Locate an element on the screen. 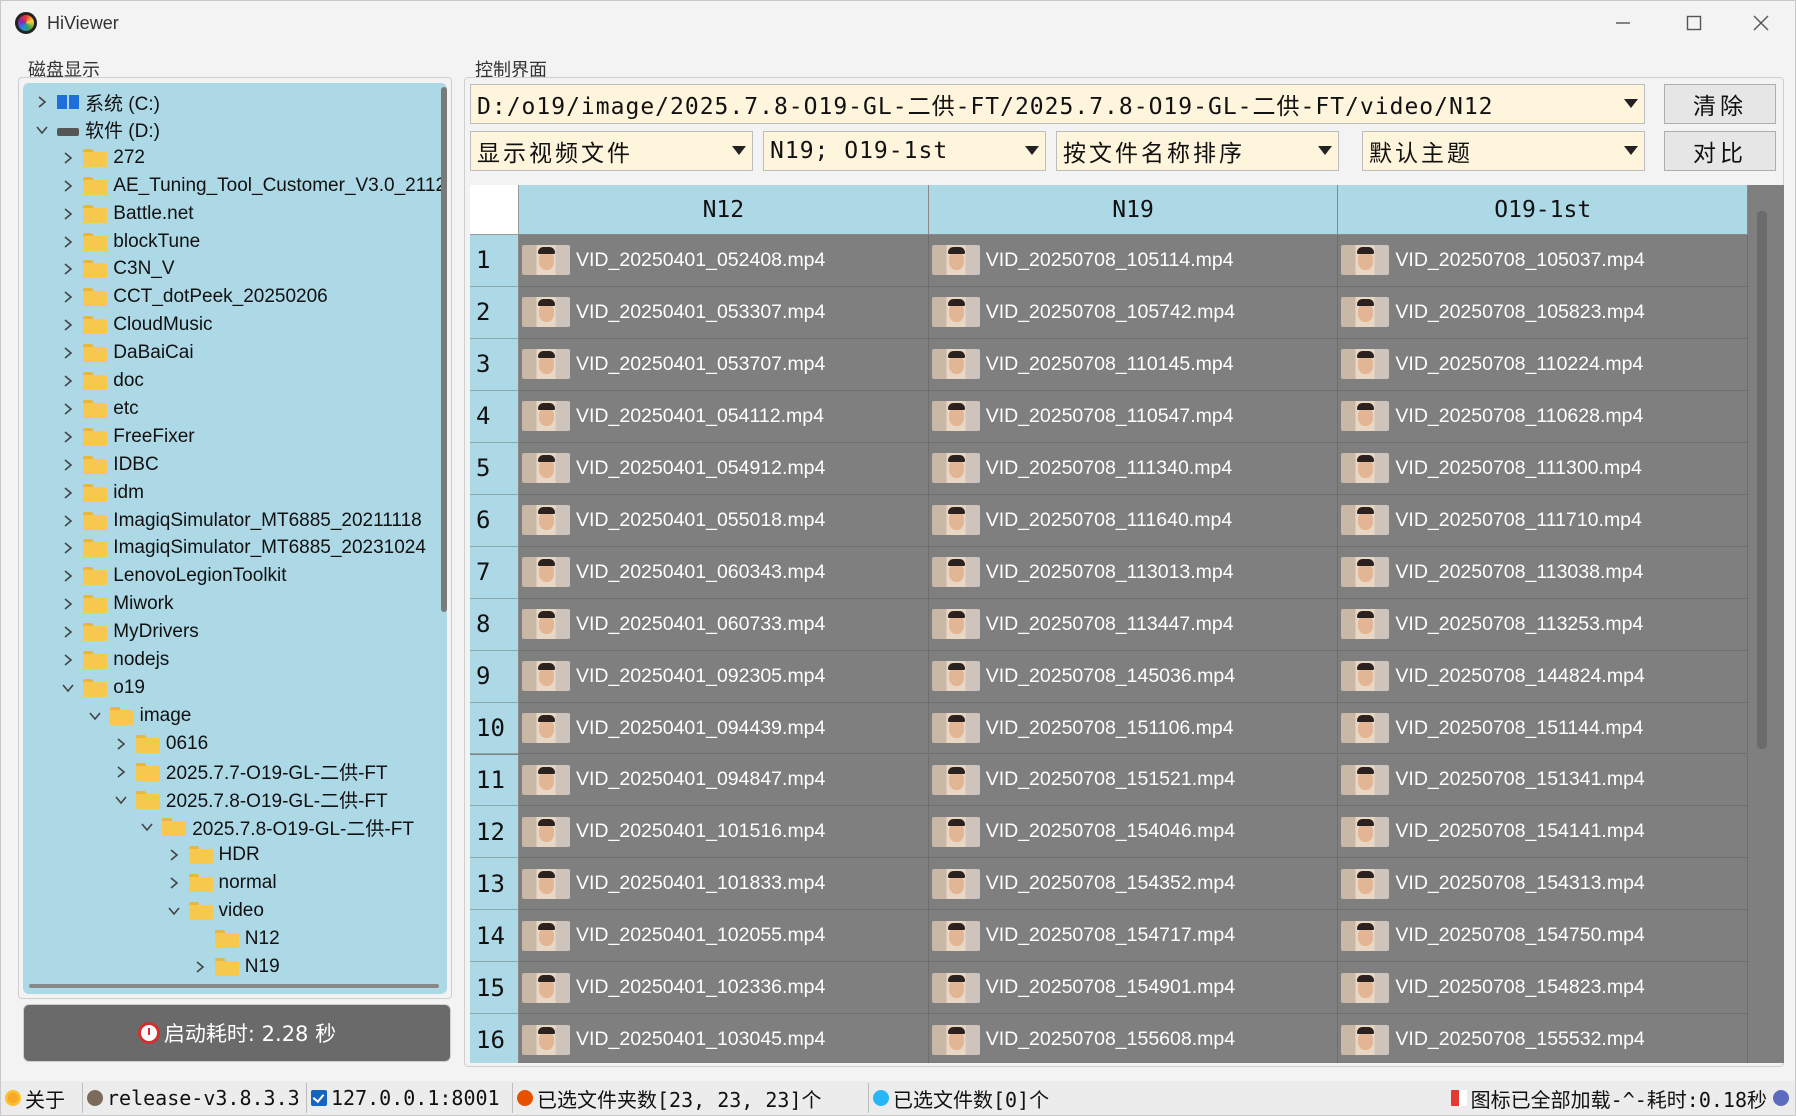 This screenshot has height=1116, width=1796. row-header: 16 is located at coordinates (494, 1038).